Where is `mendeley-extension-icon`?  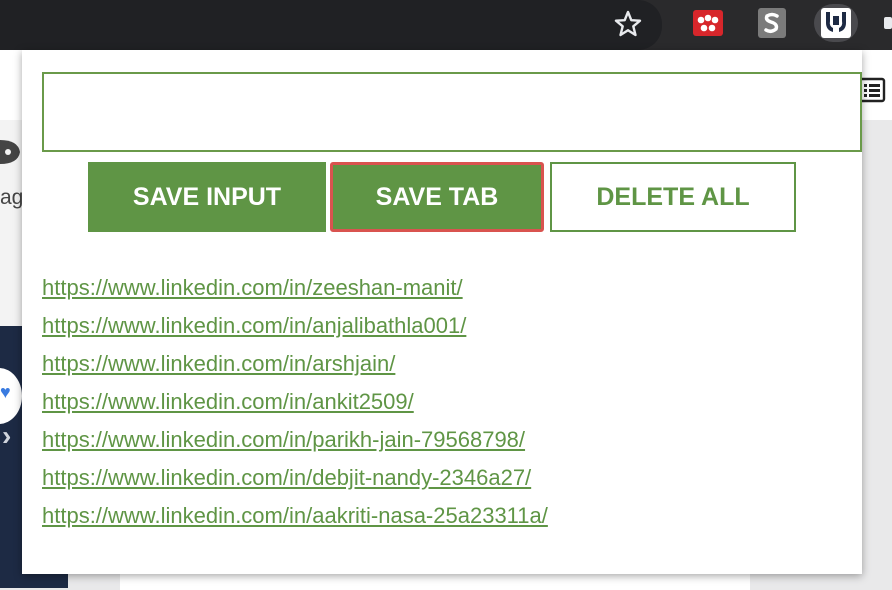 mendeley-extension-icon is located at coordinates (708, 23).